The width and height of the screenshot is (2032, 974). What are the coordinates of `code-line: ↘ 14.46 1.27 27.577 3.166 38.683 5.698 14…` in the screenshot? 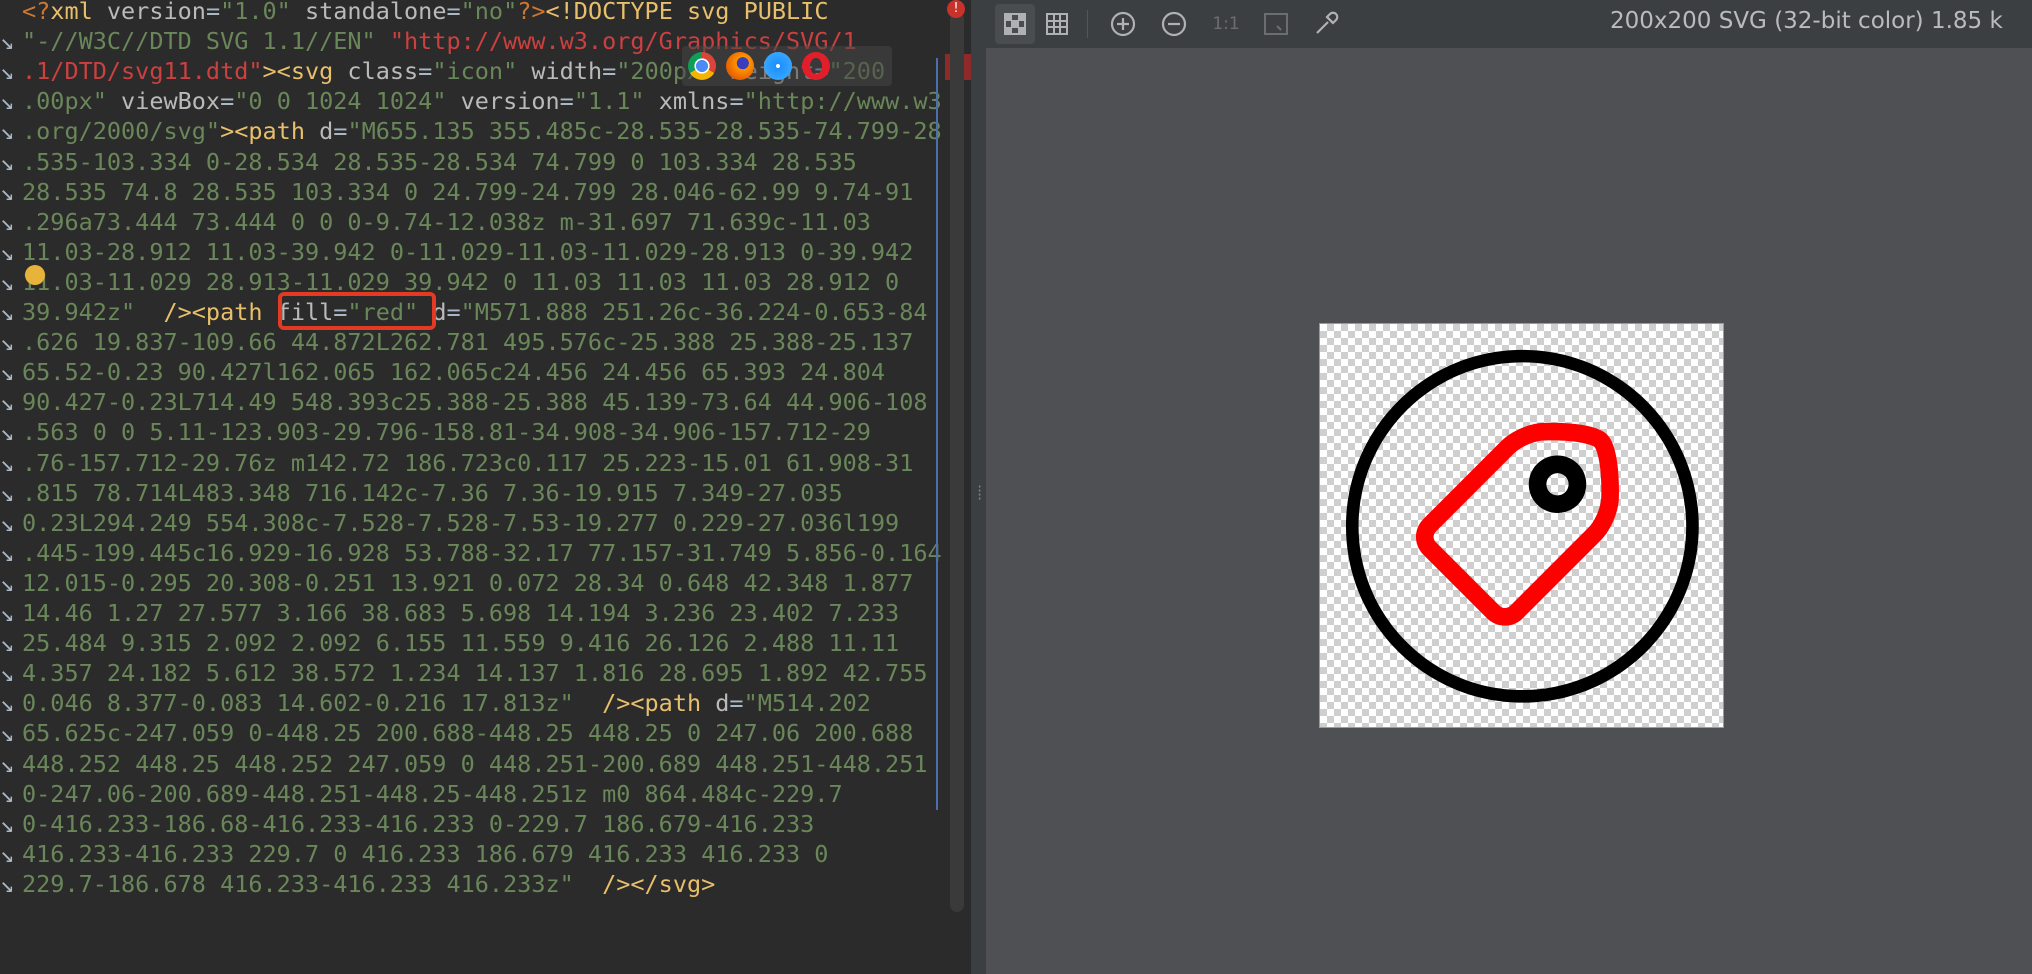 It's located at (449, 613).